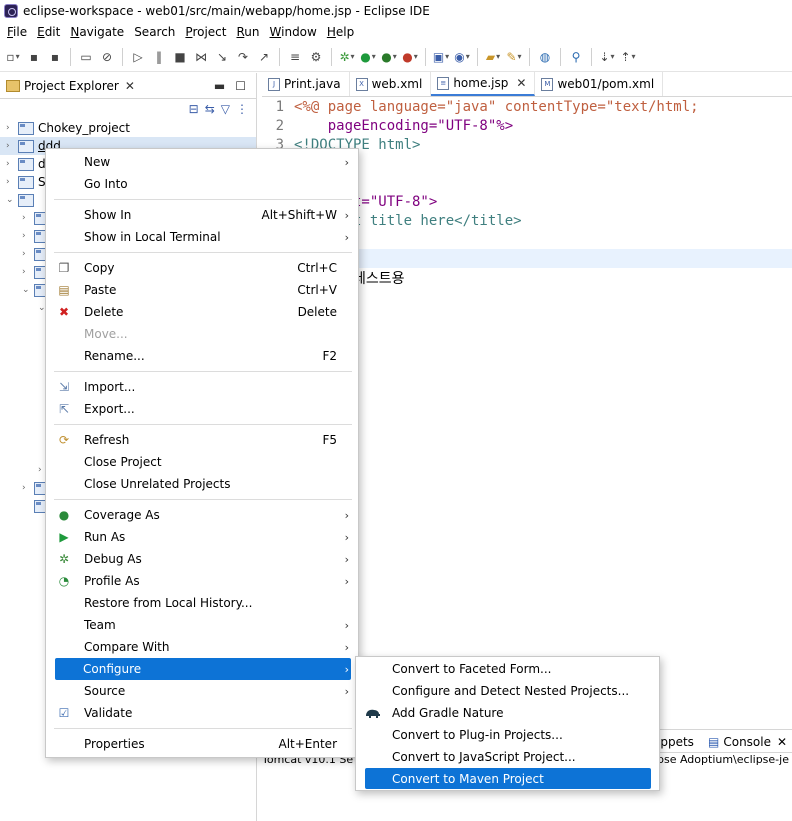  Describe the element at coordinates (64, 713) in the screenshot. I see `checkbox-icon: ☑` at that location.